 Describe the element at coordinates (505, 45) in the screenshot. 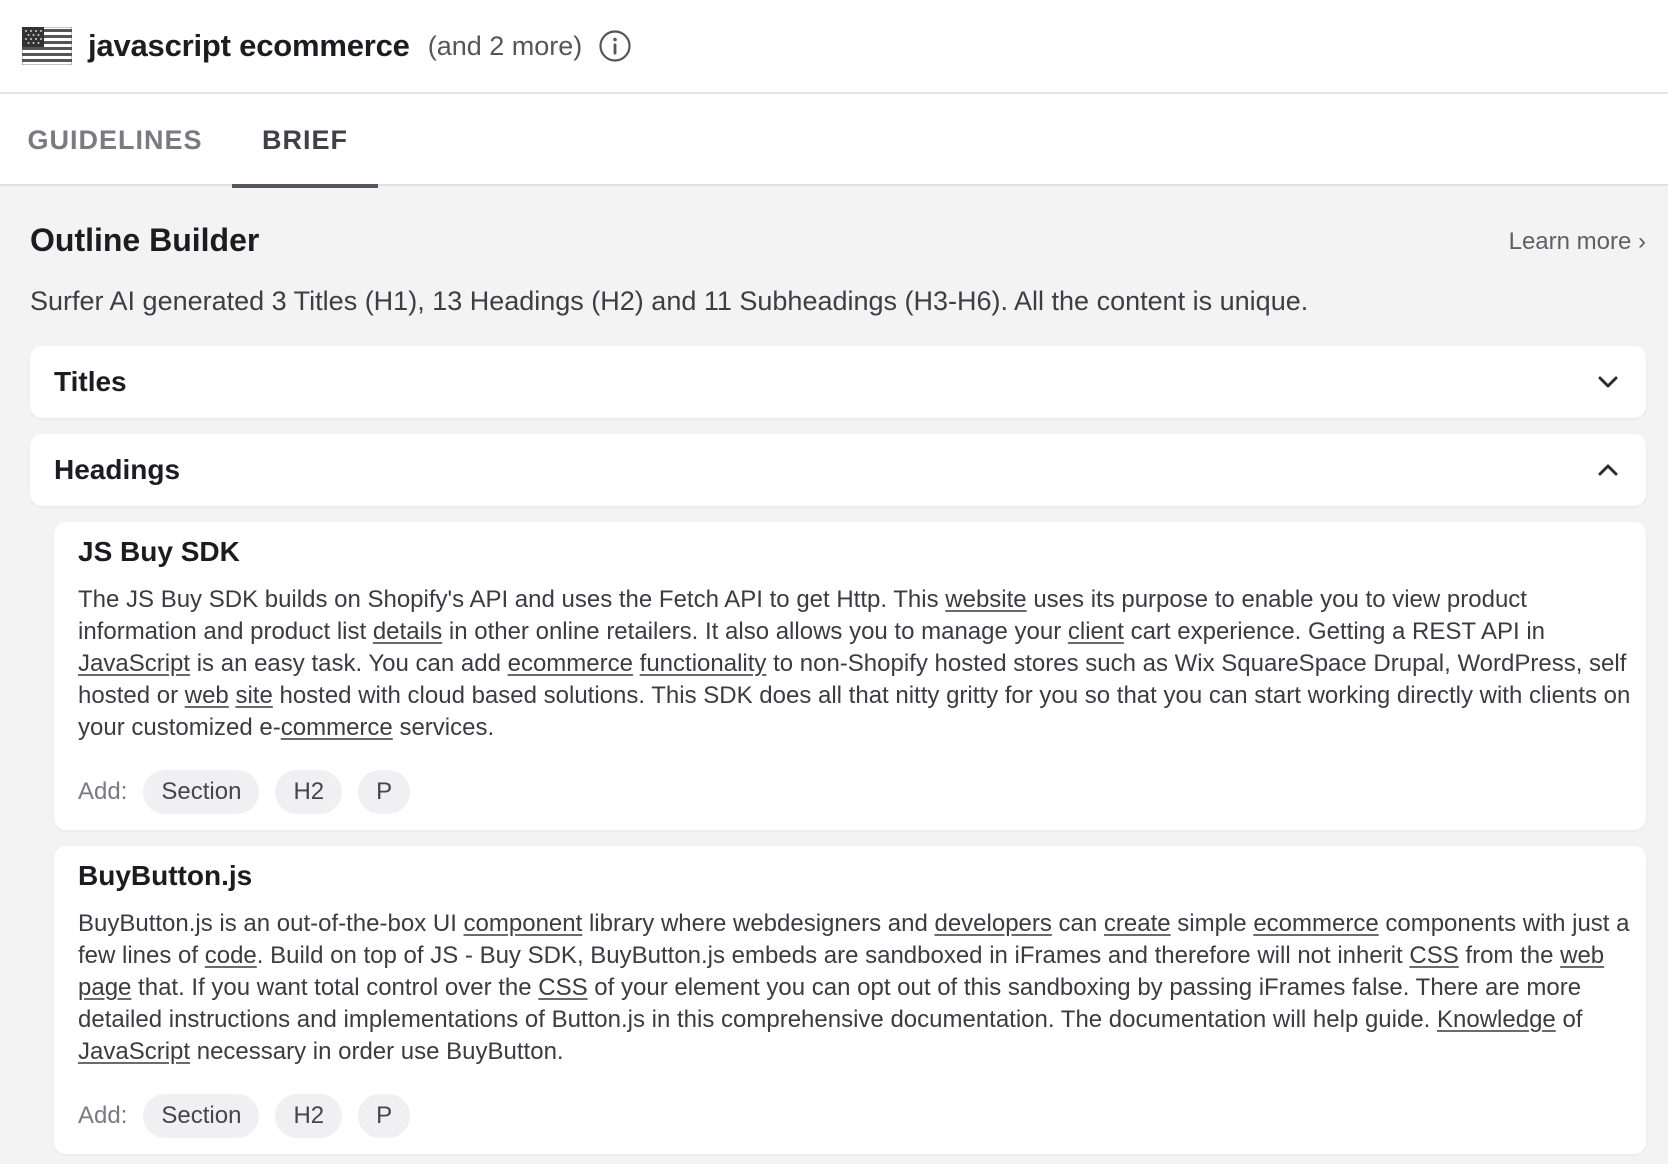

I see `more-keywords: (and 2 more)` at that location.